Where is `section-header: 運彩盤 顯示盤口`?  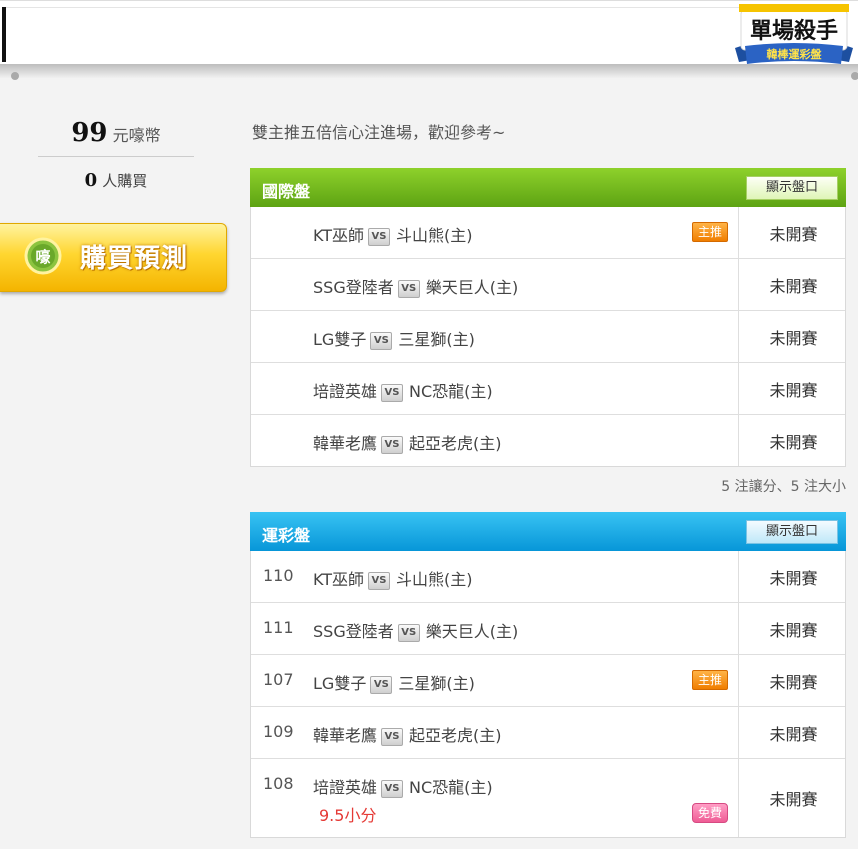
section-header: 運彩盤 顯示盤口 is located at coordinates (548, 531).